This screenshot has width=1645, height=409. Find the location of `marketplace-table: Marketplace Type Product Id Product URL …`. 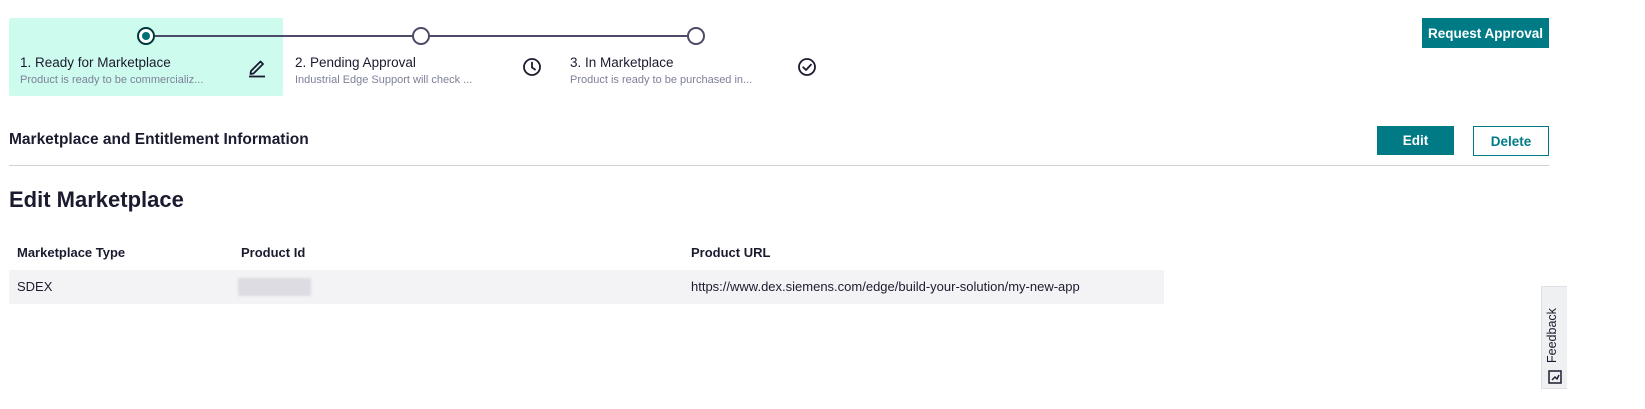

marketplace-table: Marketplace Type Product Id Product URL … is located at coordinates (586, 270).